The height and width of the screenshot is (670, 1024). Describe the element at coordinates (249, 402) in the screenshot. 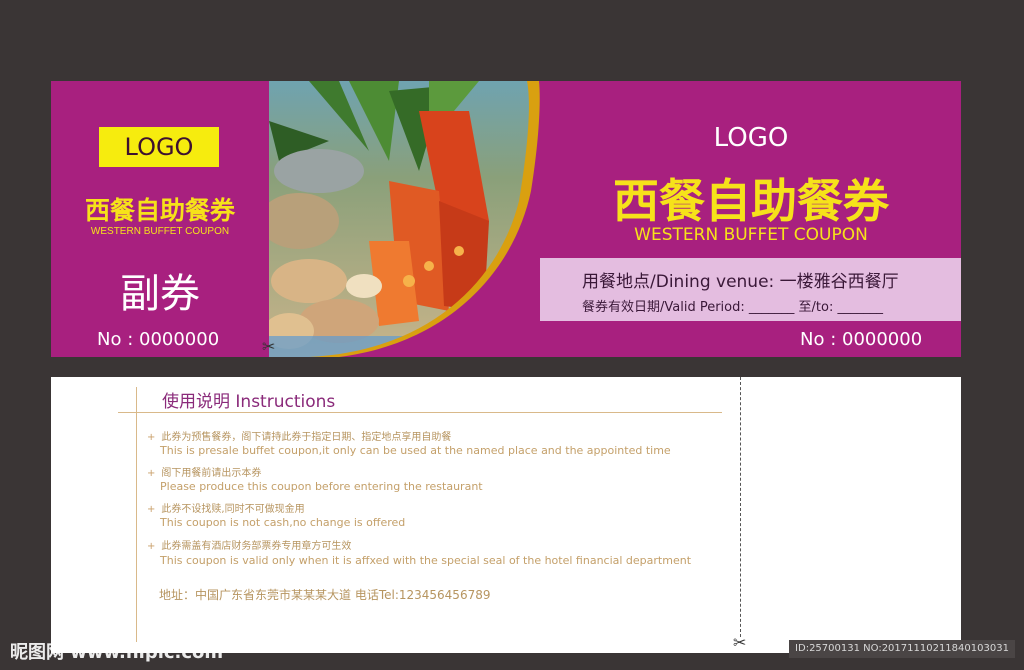

I see `instructions-title: 使用说明 Instructions` at that location.